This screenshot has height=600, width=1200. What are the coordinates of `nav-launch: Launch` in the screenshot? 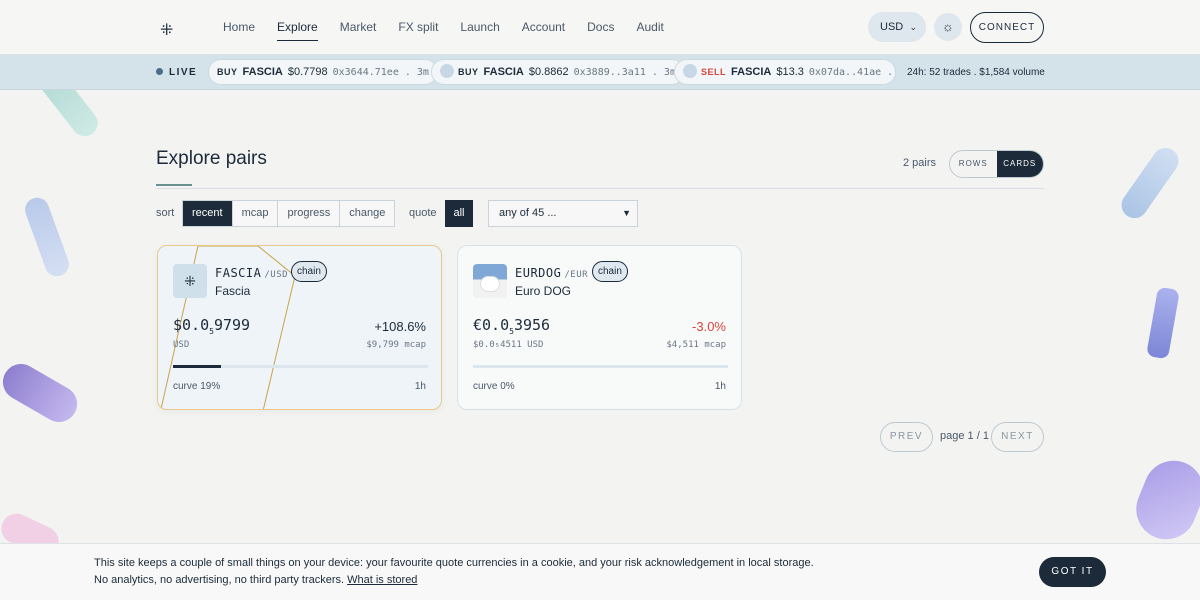 It's located at (479, 27).